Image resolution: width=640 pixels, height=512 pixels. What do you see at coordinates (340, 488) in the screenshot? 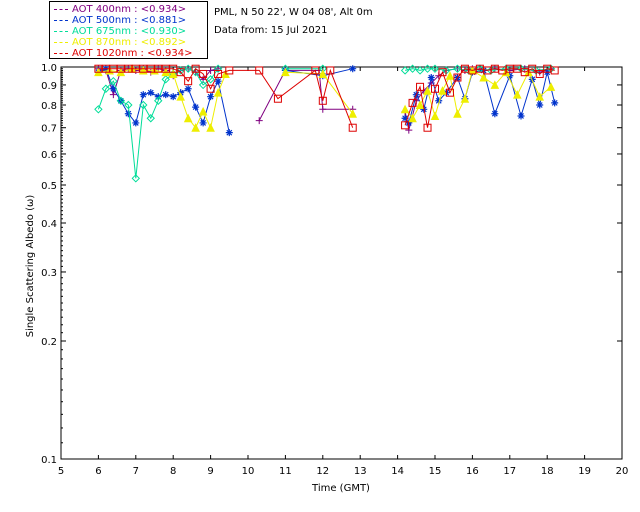
I see `x-axis-label: Time (GMT)` at bounding box center [340, 488].